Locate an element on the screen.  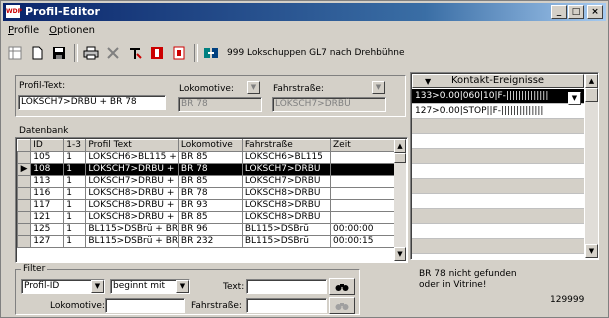
menu-options: Optionen is located at coordinates (72, 31).